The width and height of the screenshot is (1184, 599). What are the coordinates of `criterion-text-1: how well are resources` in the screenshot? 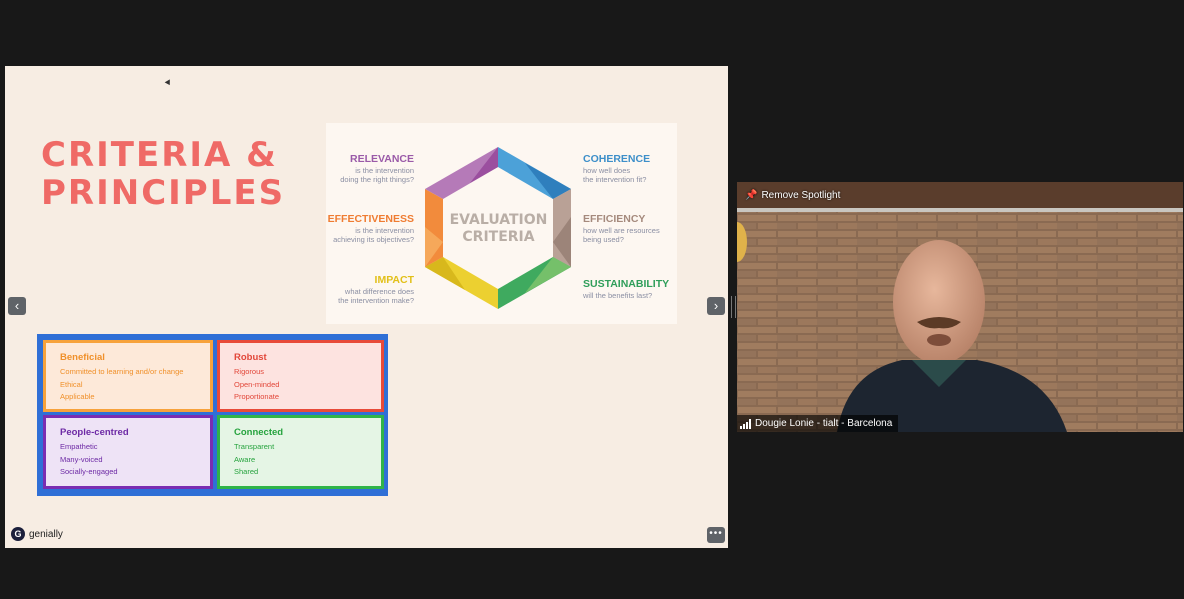 It's located at (621, 230).